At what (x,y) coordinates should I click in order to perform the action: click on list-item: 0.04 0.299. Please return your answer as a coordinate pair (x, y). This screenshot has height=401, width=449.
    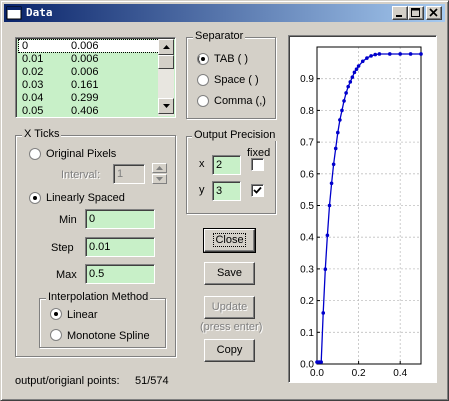
    Looking at the image, I should click on (89, 98).